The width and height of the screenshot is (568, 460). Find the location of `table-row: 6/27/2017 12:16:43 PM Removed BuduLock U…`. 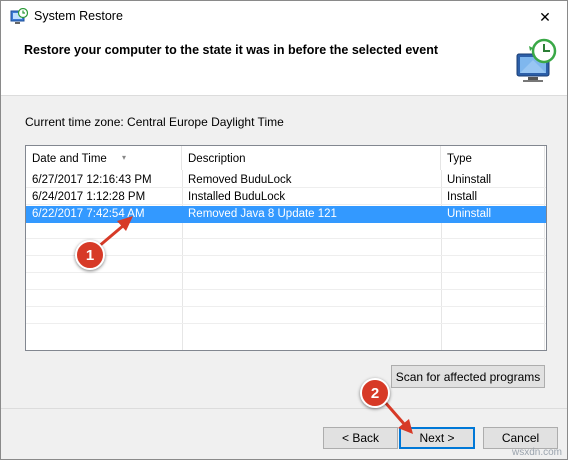

table-row: 6/27/2017 12:16:43 PM Removed BuduLock U… is located at coordinates (286, 180).